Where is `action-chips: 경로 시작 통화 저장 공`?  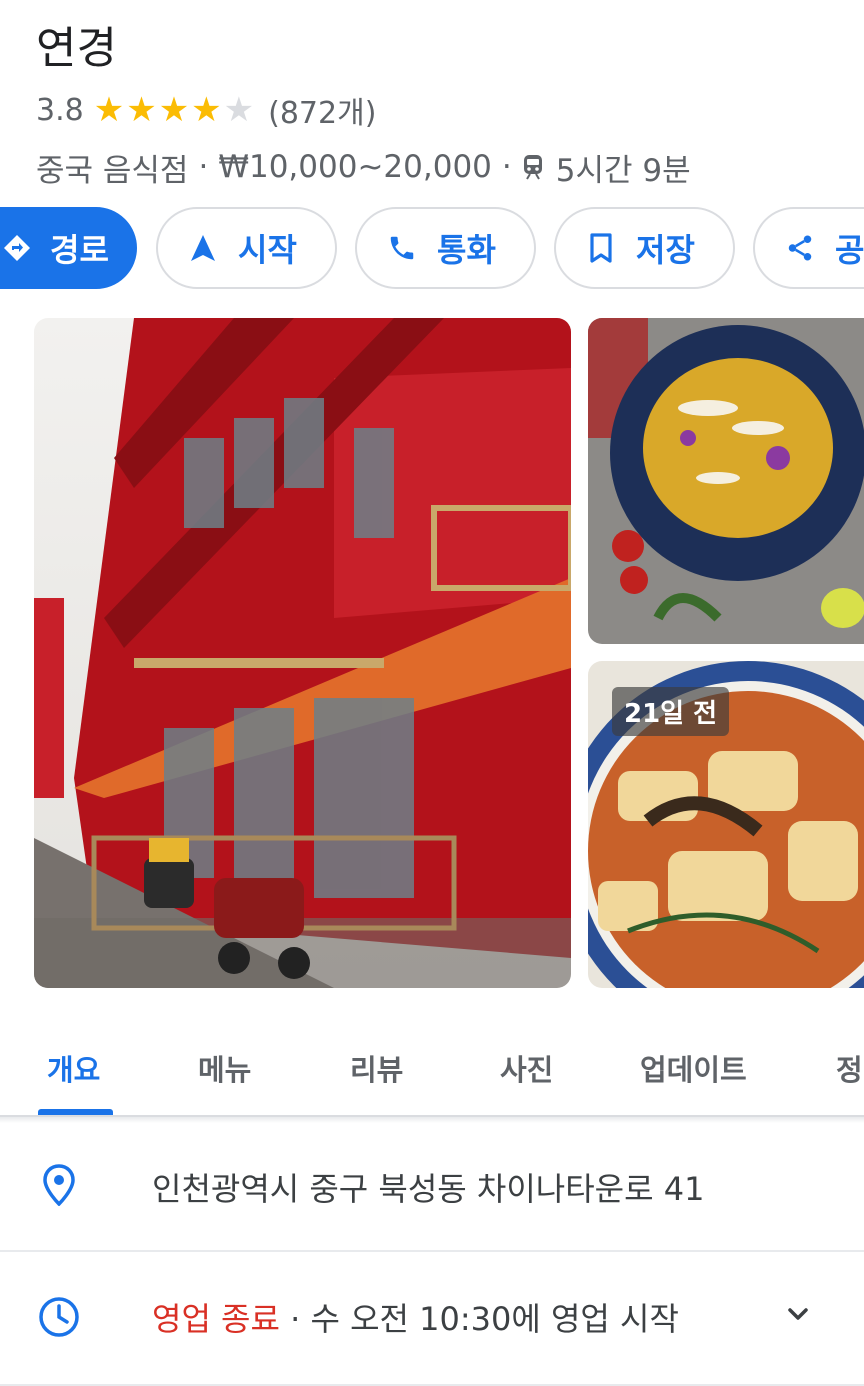
action-chips: 경로 시작 통화 저장 공 is located at coordinates (432, 250).